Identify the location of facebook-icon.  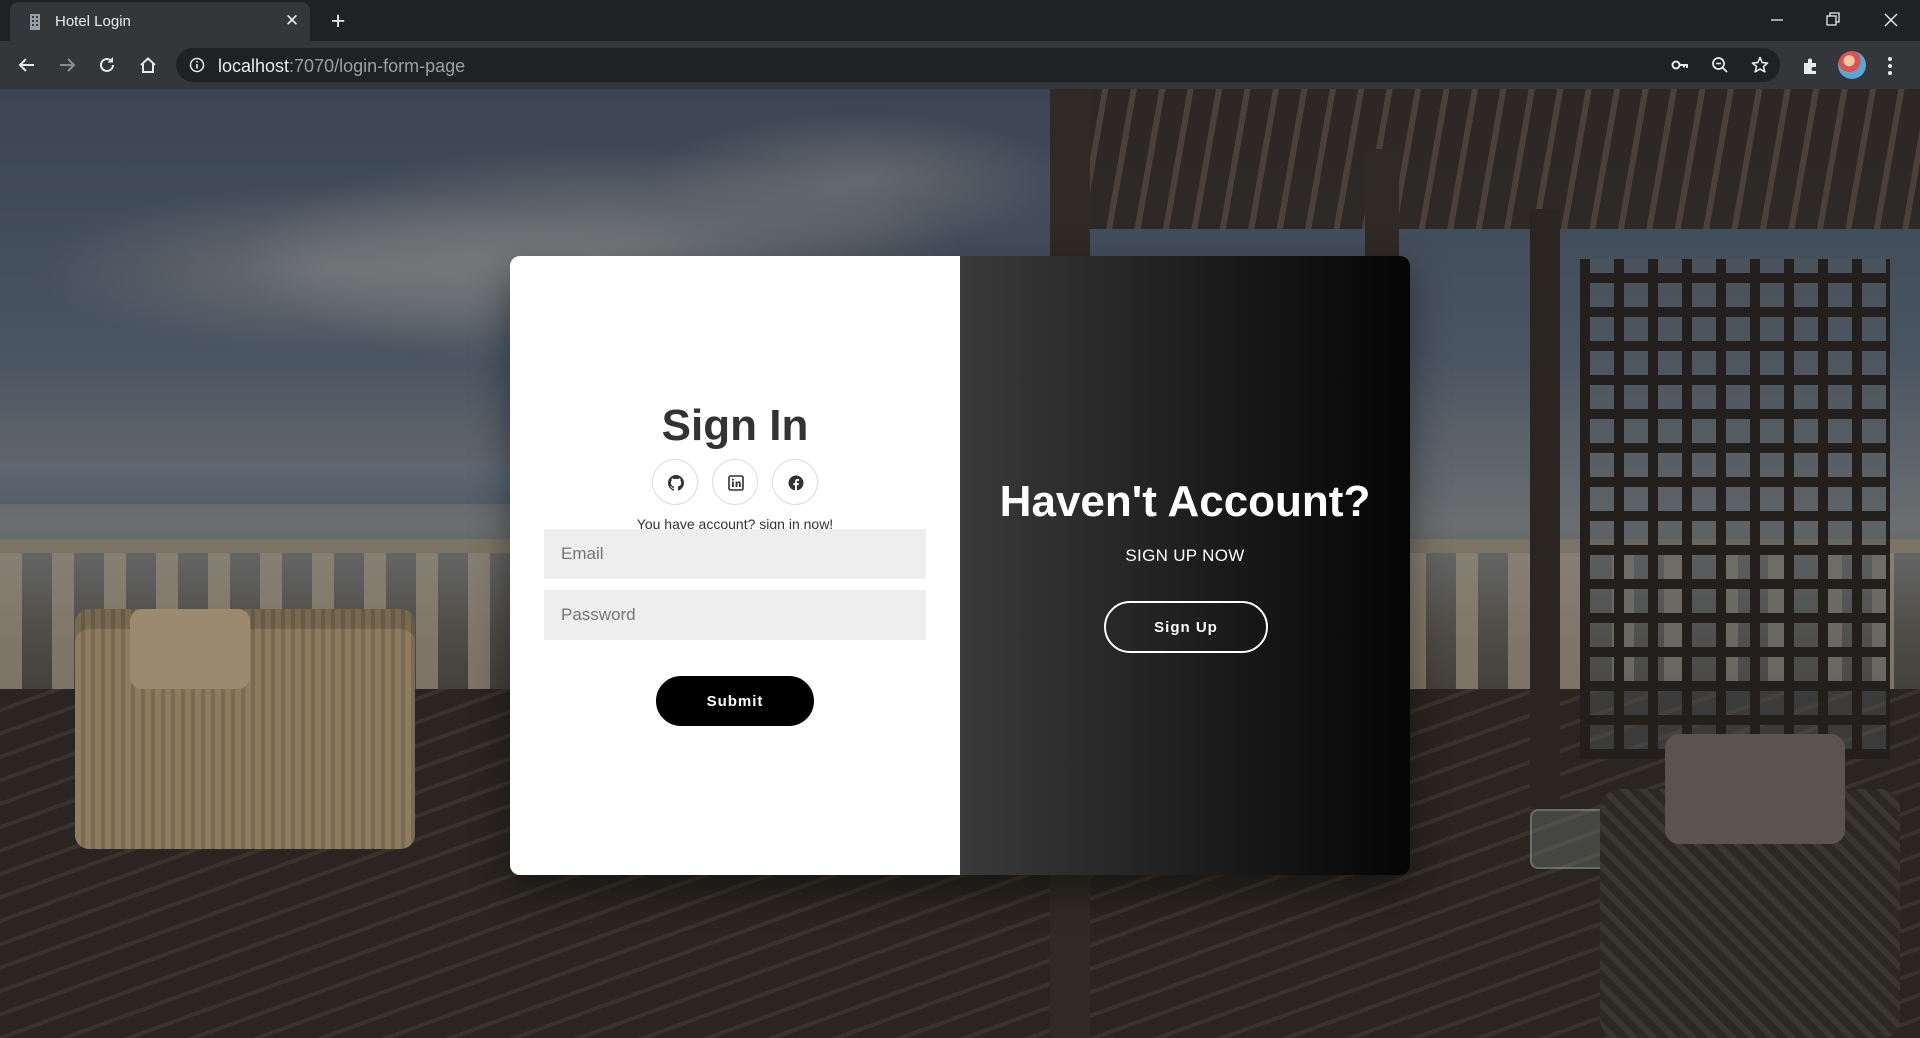
(796, 483).